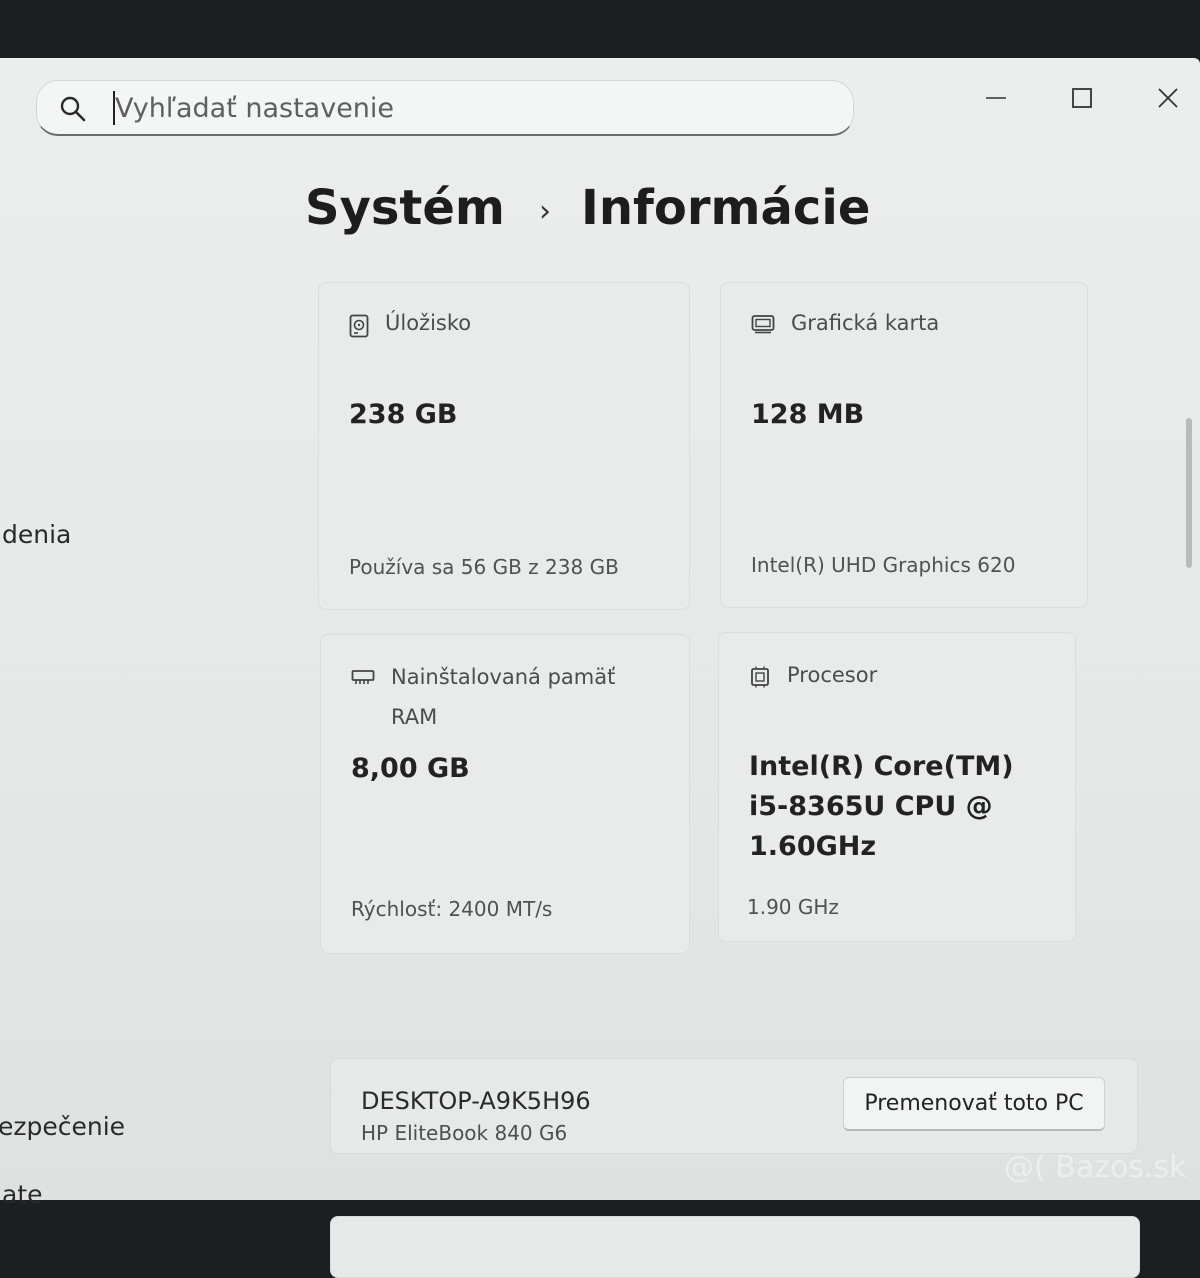  I want to click on processor-icon, so click(760, 677).